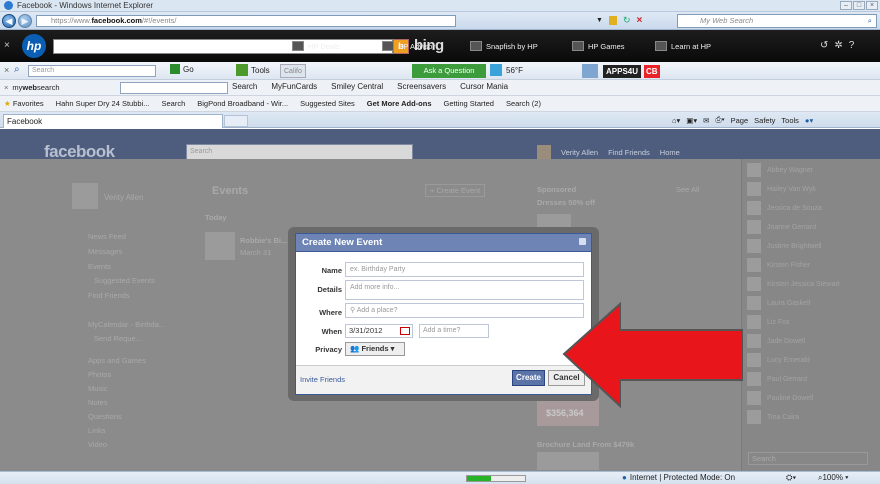 This screenshot has width=880, height=484. I want to click on calendar-icon, so click(405, 331).